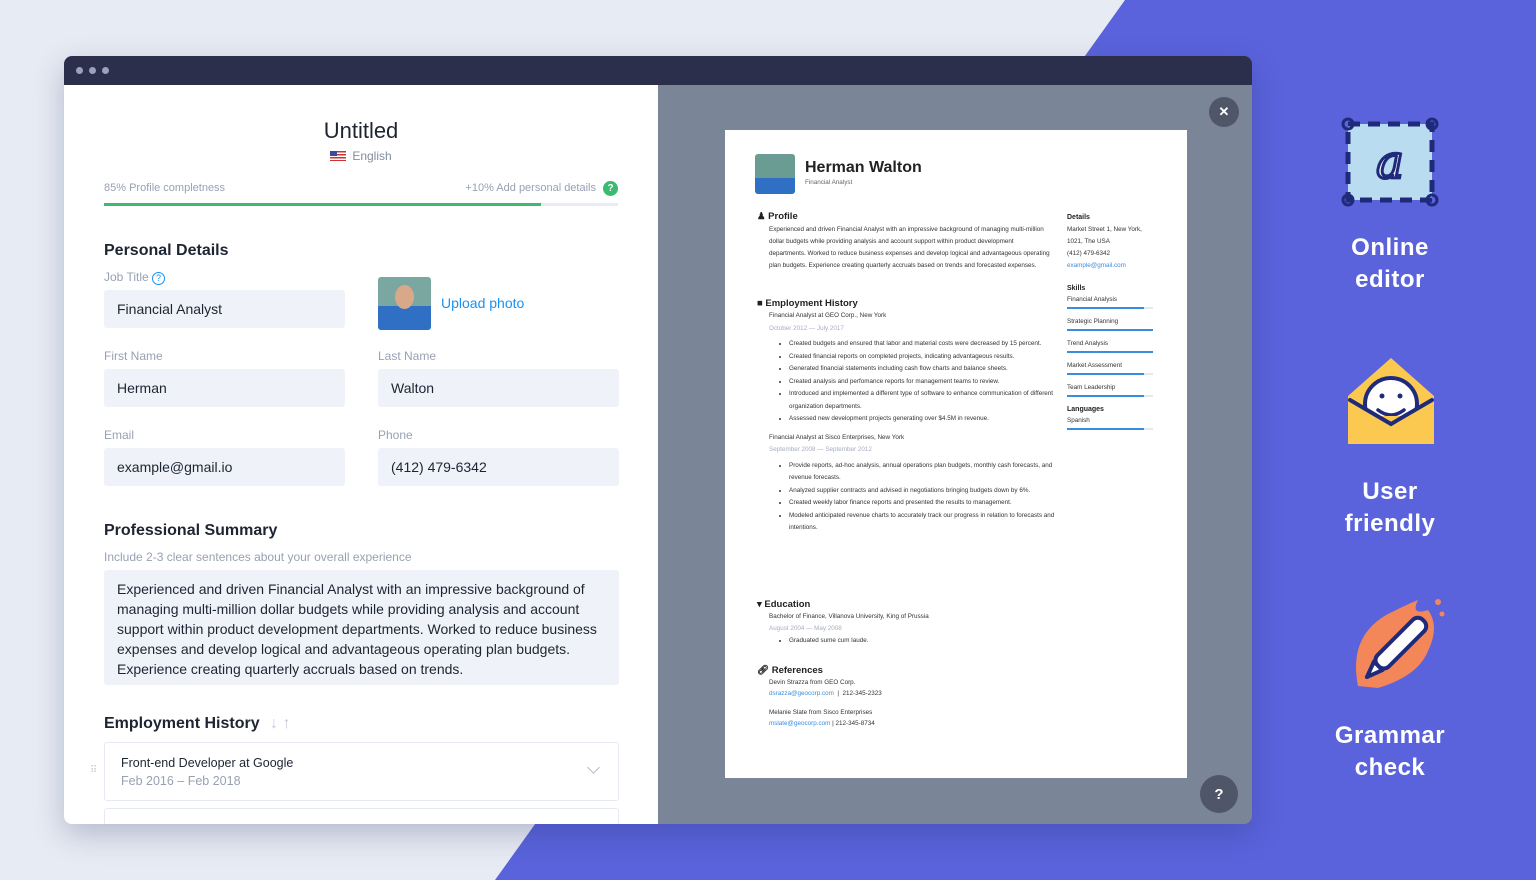 The width and height of the screenshot is (1536, 880). Describe the element at coordinates (1078, 217) in the screenshot. I see `details-heading: Details` at that location.